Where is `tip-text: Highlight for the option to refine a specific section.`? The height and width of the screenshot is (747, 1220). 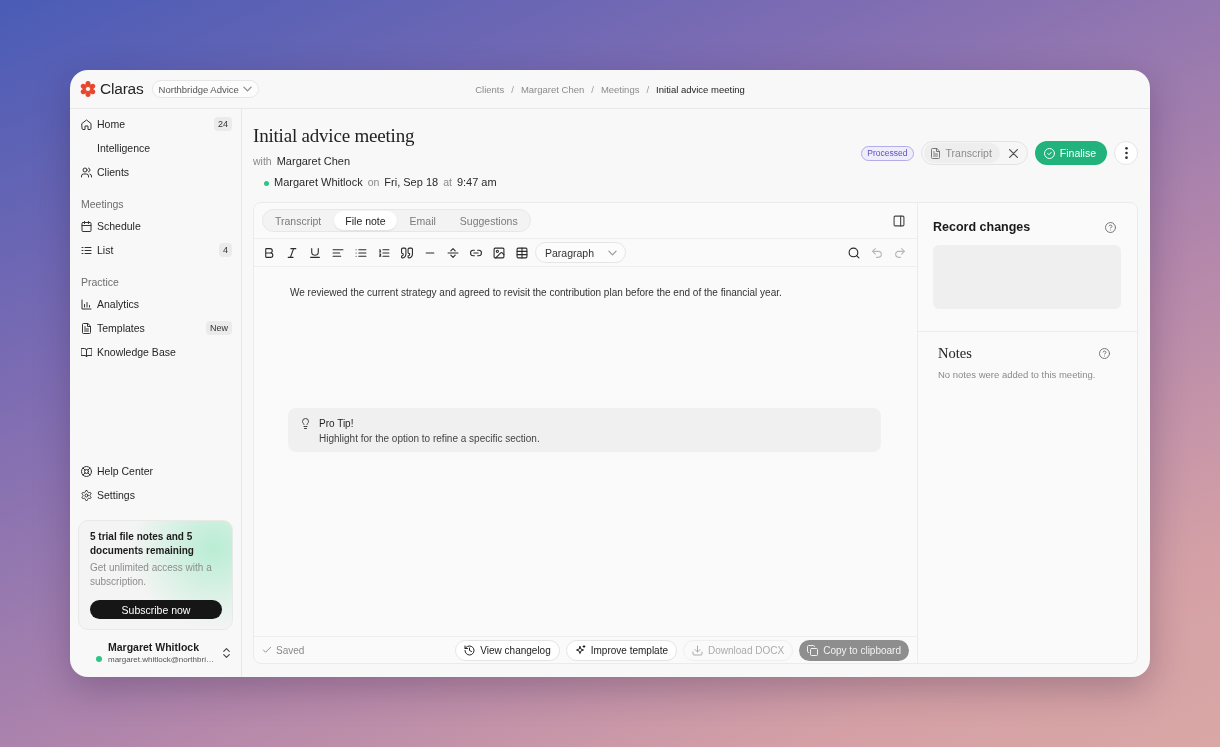 tip-text: Highlight for the option to refine a specific section. is located at coordinates (429, 439).